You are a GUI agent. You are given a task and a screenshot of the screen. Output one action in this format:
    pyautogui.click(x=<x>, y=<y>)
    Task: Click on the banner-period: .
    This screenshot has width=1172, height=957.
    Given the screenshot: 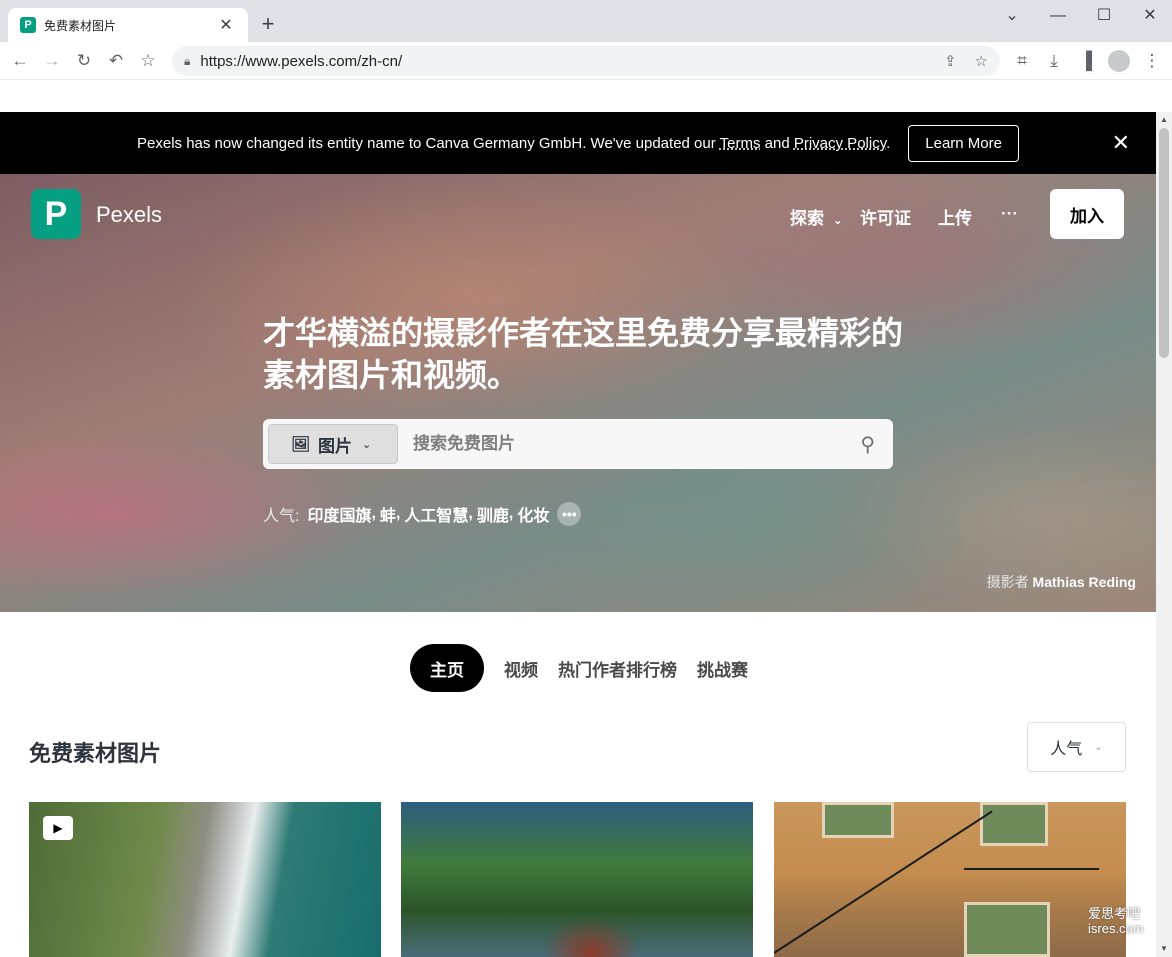 What is the action you would take?
    pyautogui.click(x=888, y=143)
    